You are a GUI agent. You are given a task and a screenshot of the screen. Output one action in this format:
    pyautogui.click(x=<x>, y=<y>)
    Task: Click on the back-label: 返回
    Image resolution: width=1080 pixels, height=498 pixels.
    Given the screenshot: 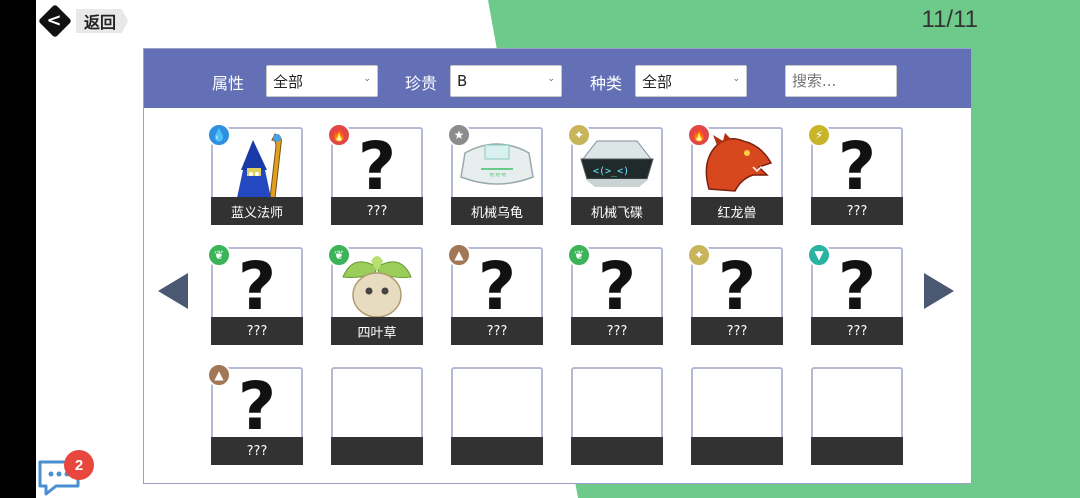 What is the action you would take?
    pyautogui.click(x=102, y=21)
    